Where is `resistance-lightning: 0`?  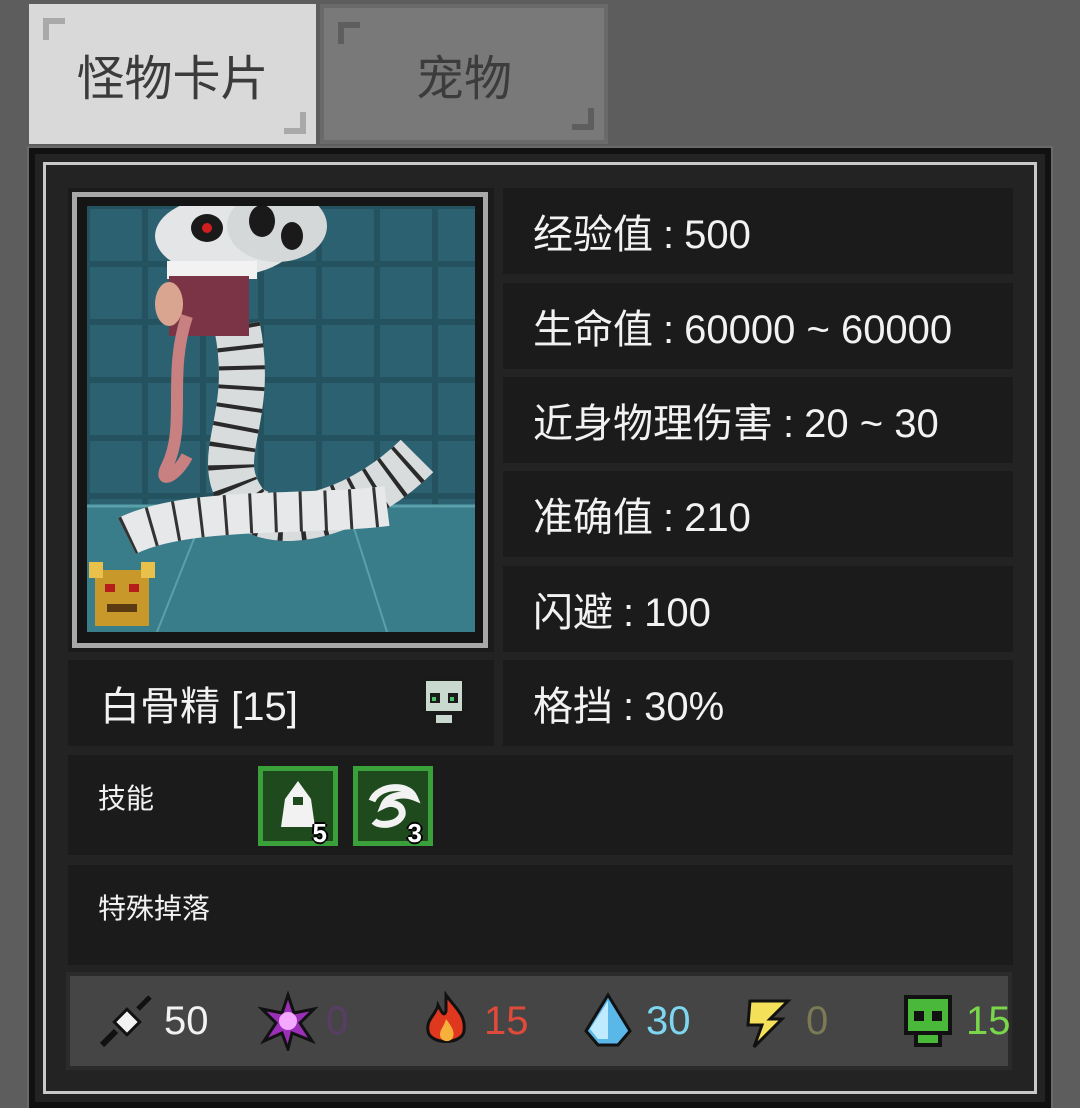 resistance-lightning: 0 is located at coordinates (783, 1021).